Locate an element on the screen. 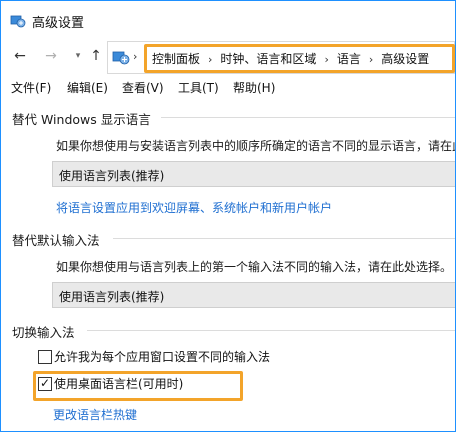  per-app-input-method-label: 允许我为每个应用窗口设置不同的输入法 is located at coordinates (162, 357).